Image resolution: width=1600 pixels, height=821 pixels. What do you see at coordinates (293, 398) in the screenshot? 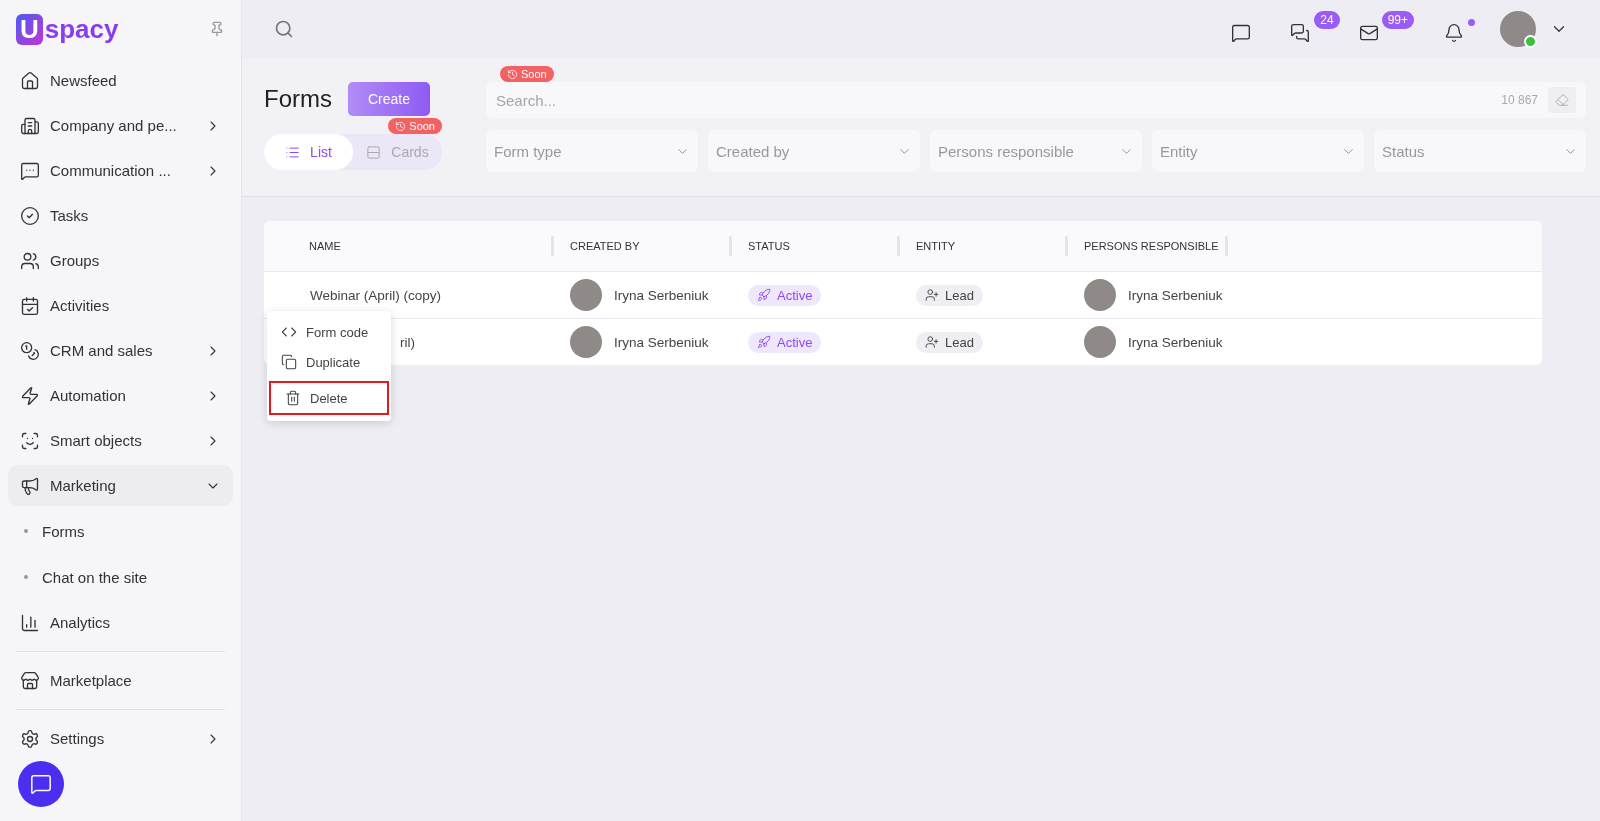
I see `trash-icon` at bounding box center [293, 398].